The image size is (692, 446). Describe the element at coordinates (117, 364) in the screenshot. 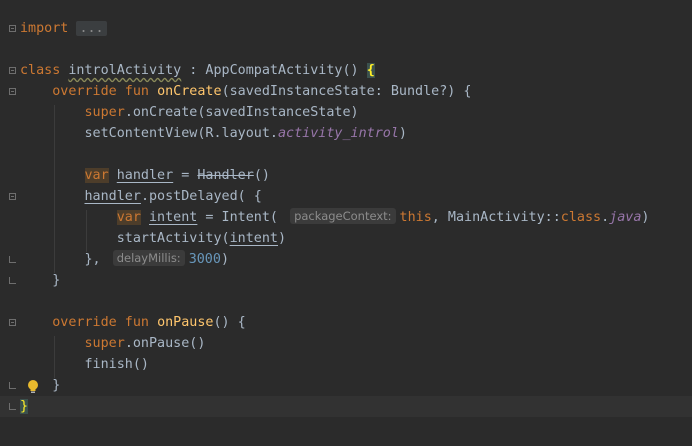

I see `code-text: finish()` at that location.